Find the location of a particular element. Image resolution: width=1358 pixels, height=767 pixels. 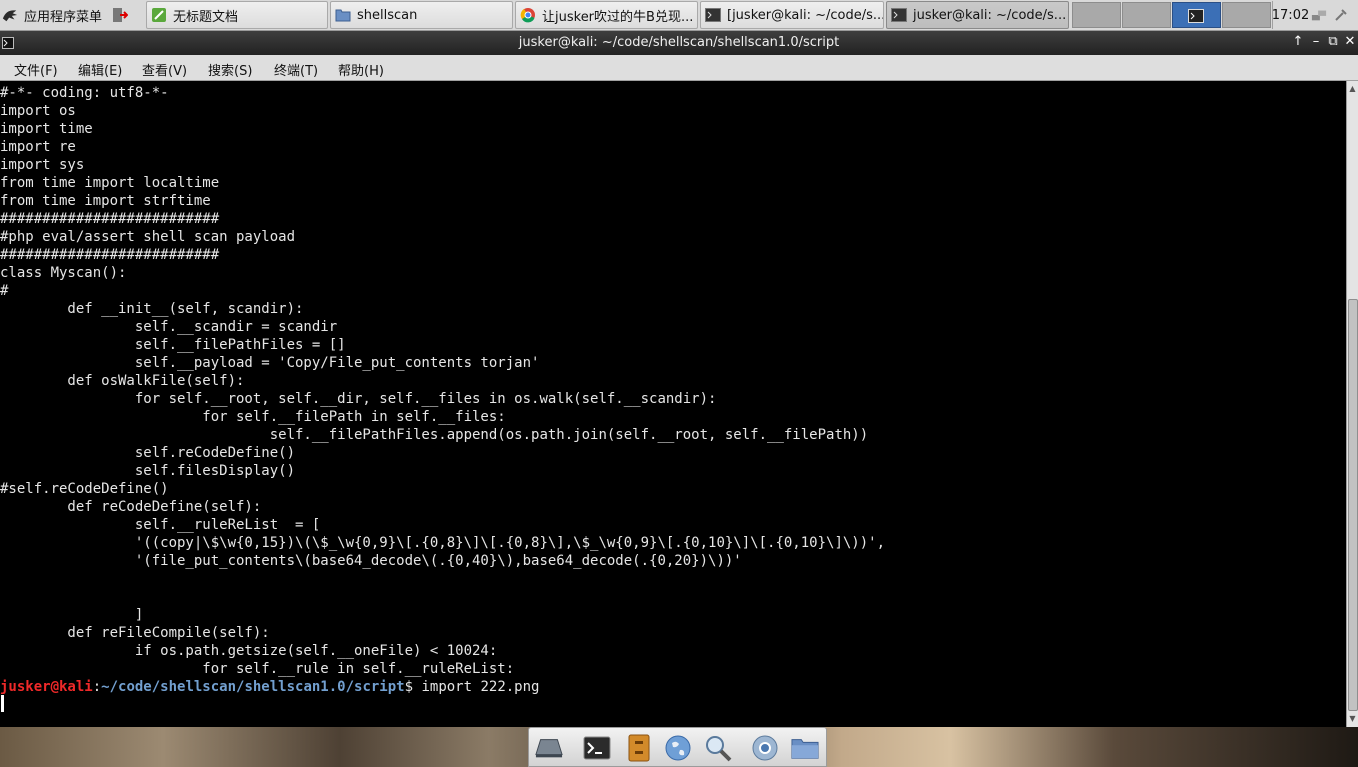

terminal-line: from time import localtime is located at coordinates (110, 183).